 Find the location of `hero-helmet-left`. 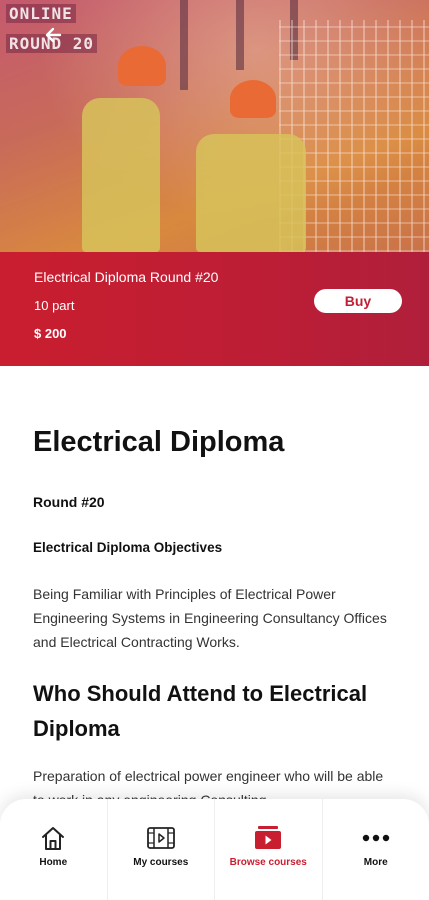

hero-helmet-left is located at coordinates (142, 66).